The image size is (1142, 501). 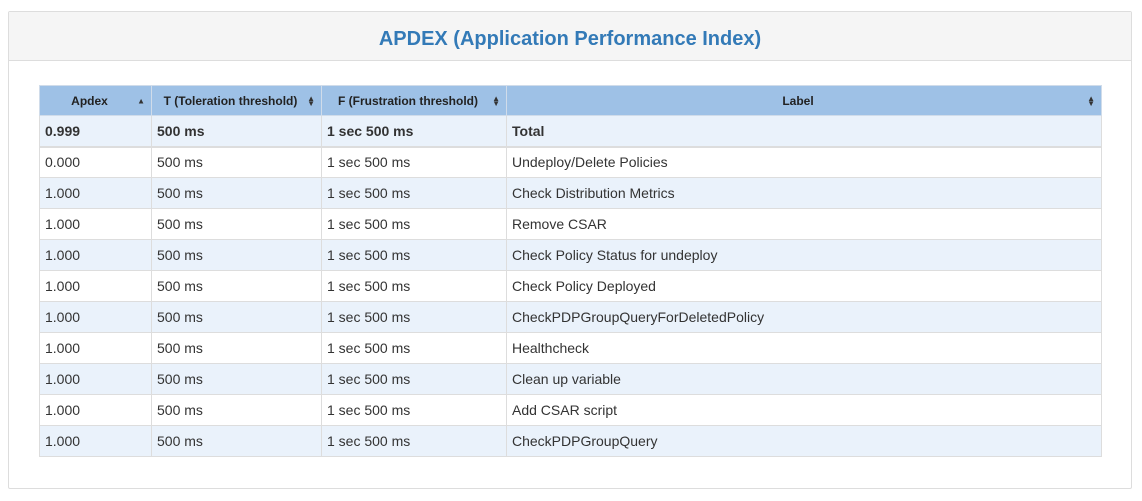 I want to click on table-row: 1.000 500 ms 1 sec 500 ms Clean up variable, so click(x=570, y=379).